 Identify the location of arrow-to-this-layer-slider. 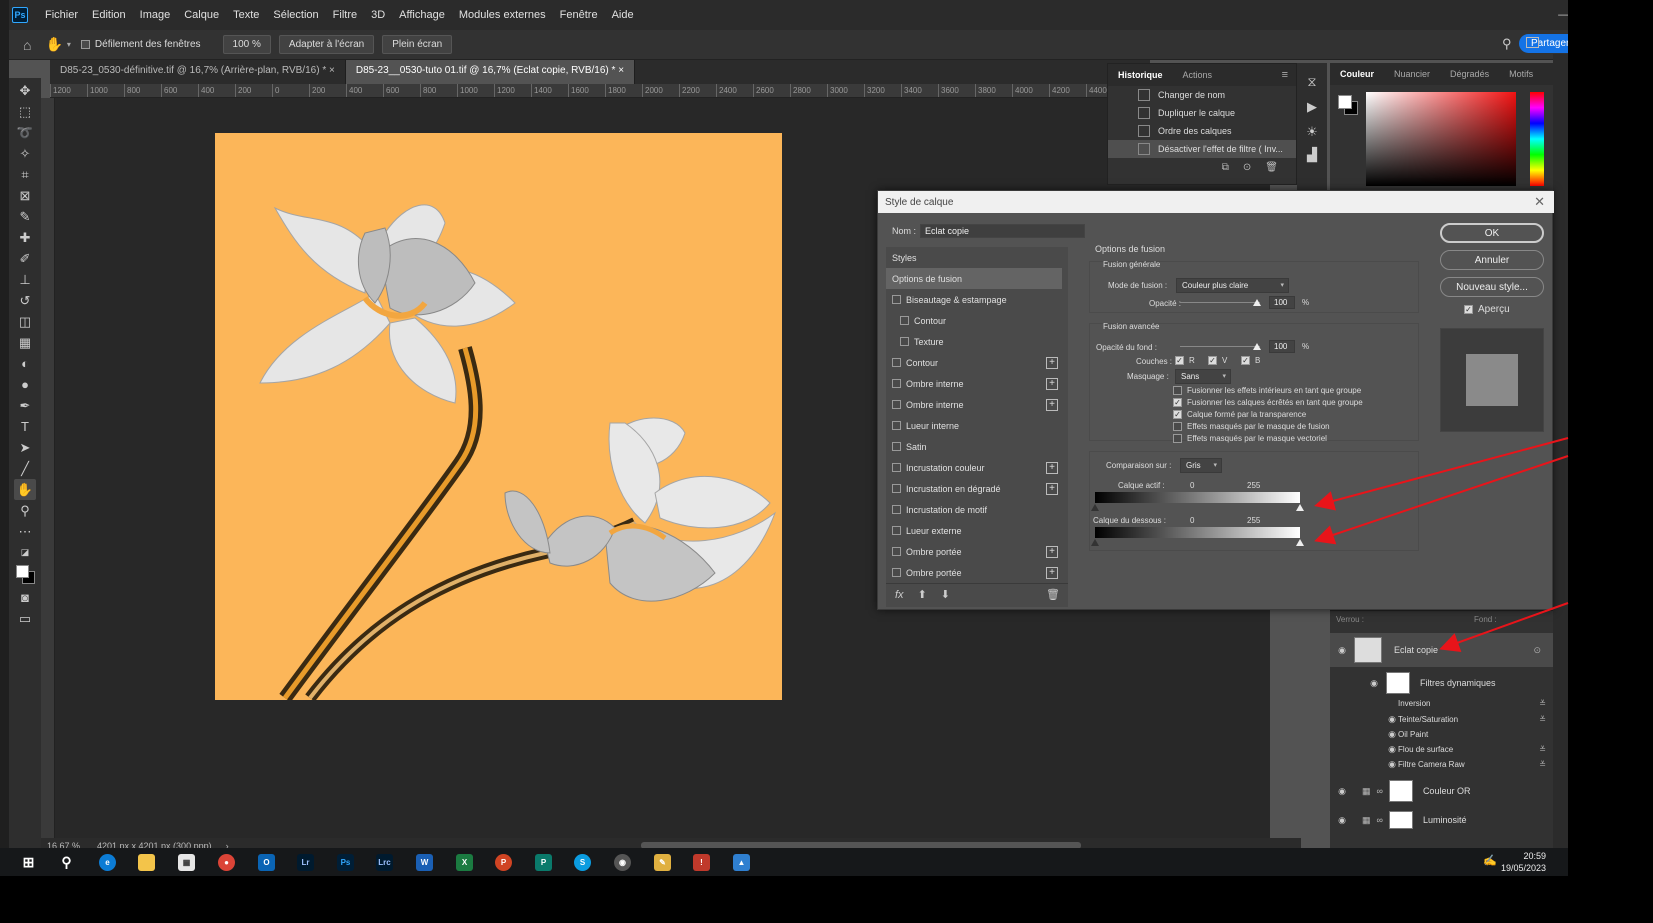
(1441, 474).